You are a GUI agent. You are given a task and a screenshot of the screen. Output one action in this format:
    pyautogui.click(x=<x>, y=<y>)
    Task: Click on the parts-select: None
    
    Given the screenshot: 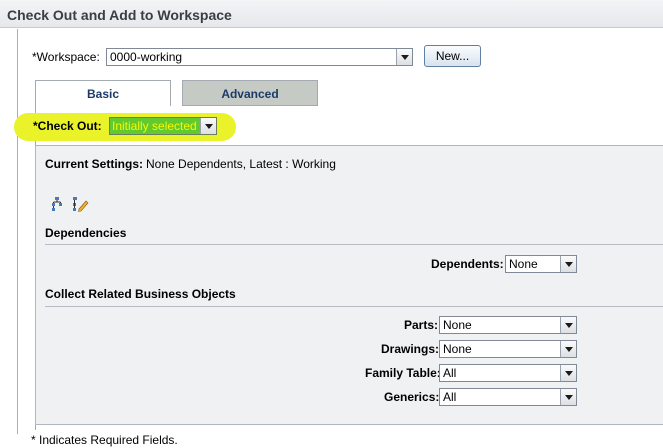 What is the action you would take?
    pyautogui.click(x=508, y=325)
    